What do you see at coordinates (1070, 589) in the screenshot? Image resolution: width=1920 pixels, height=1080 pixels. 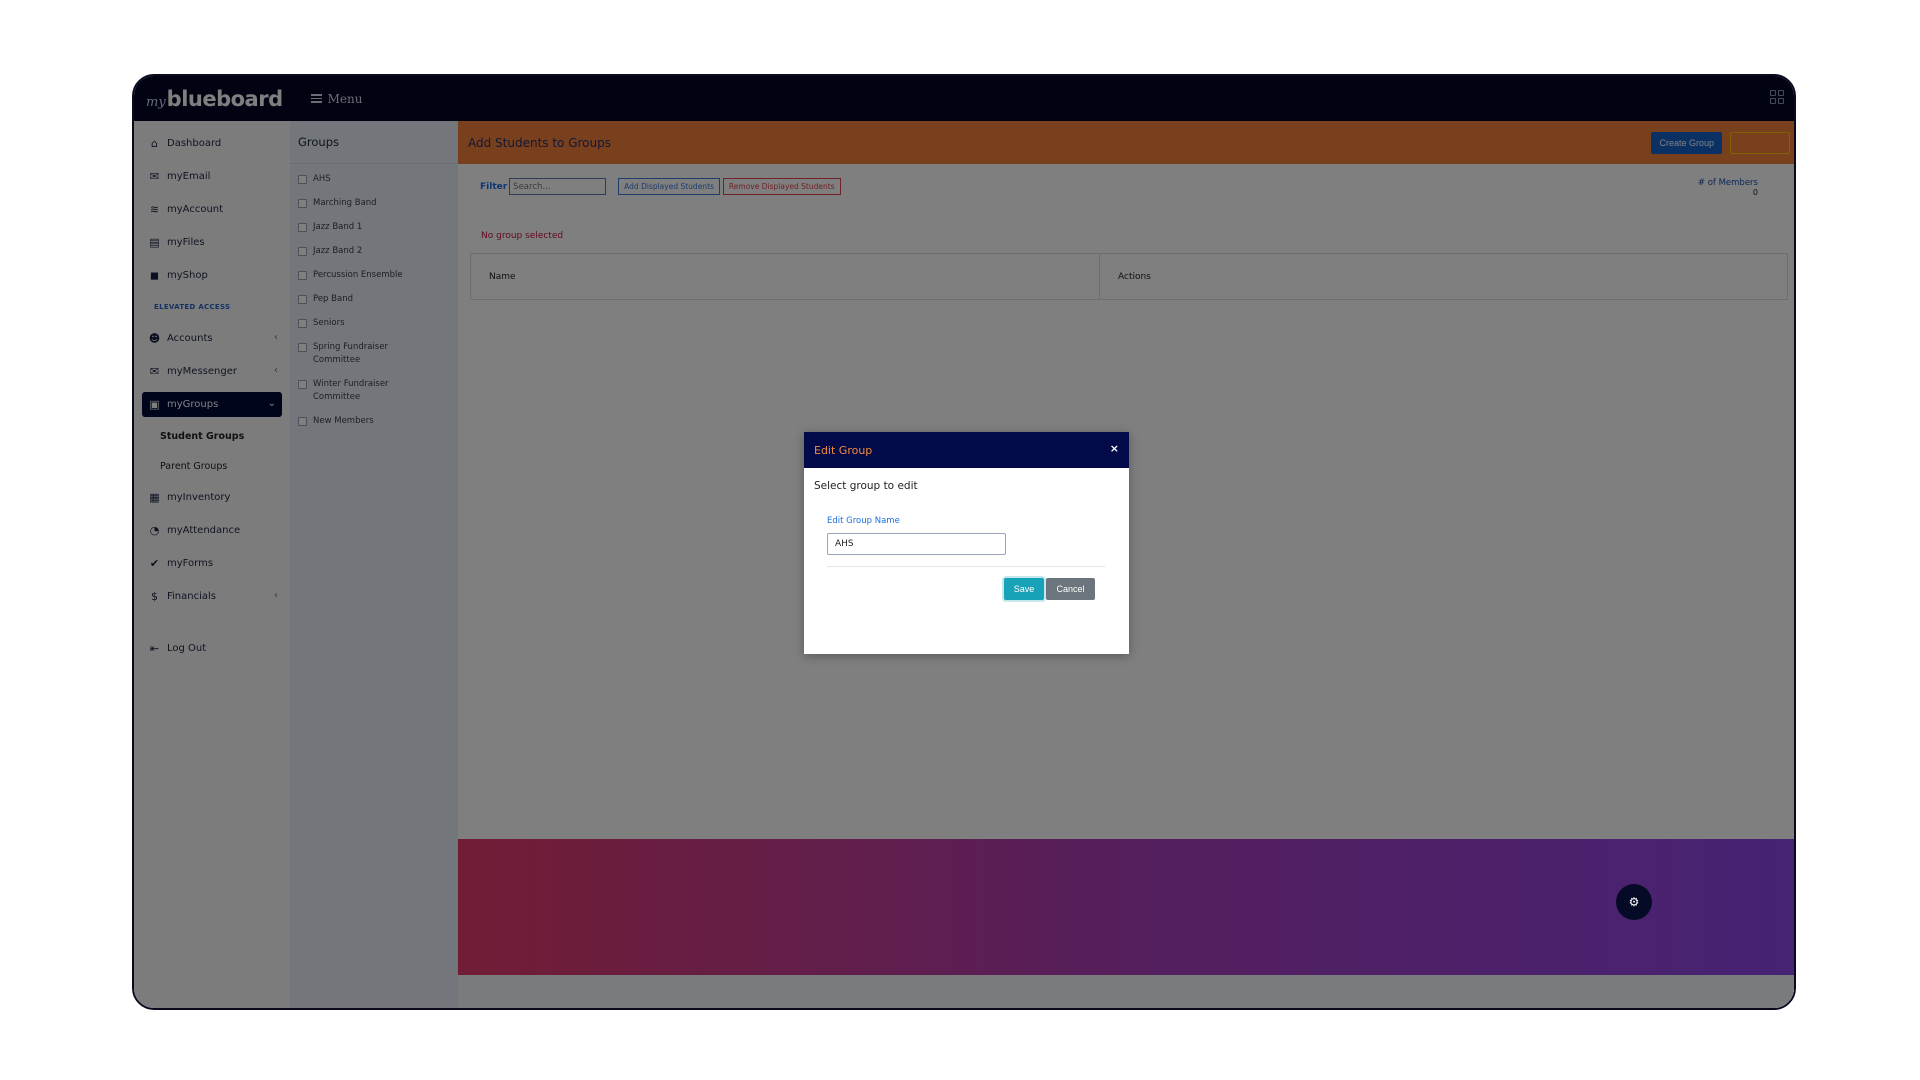 I see `cancel-button: Cancel` at bounding box center [1070, 589].